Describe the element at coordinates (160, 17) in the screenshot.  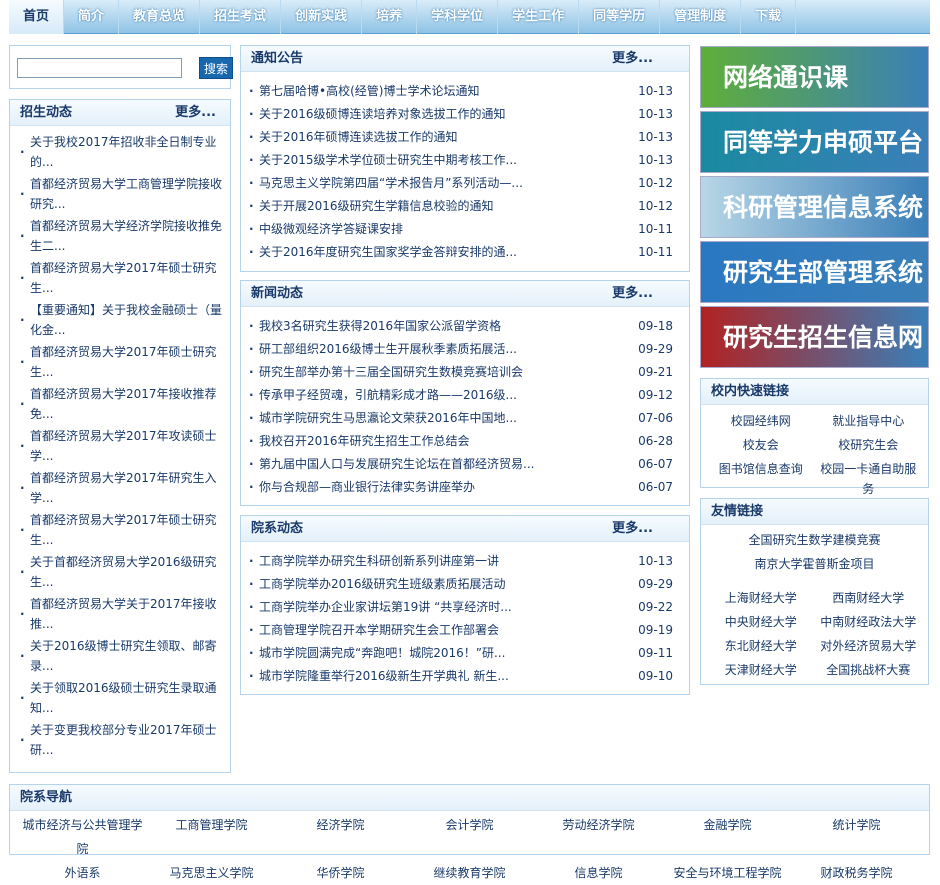
I see `nav-item: 教育总览` at that location.